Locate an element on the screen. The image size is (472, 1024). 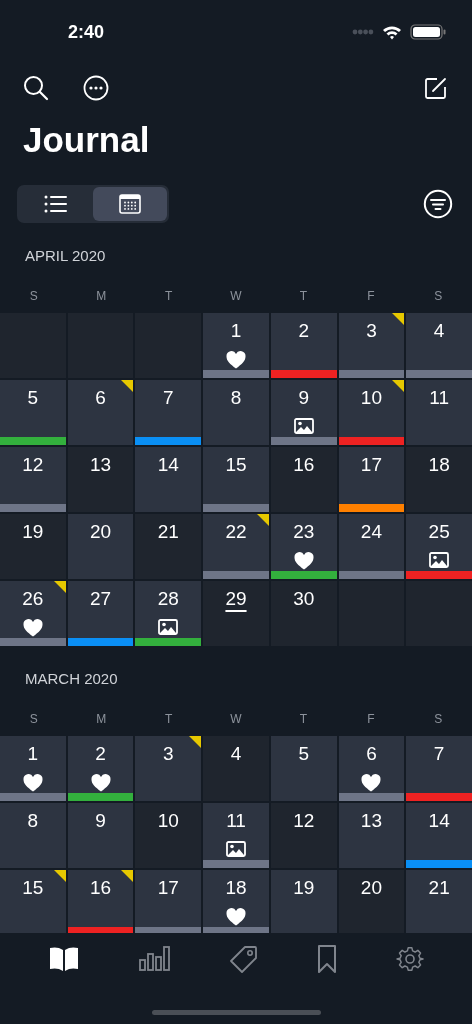
day-number: 16 is located at coordinates (101, 888).